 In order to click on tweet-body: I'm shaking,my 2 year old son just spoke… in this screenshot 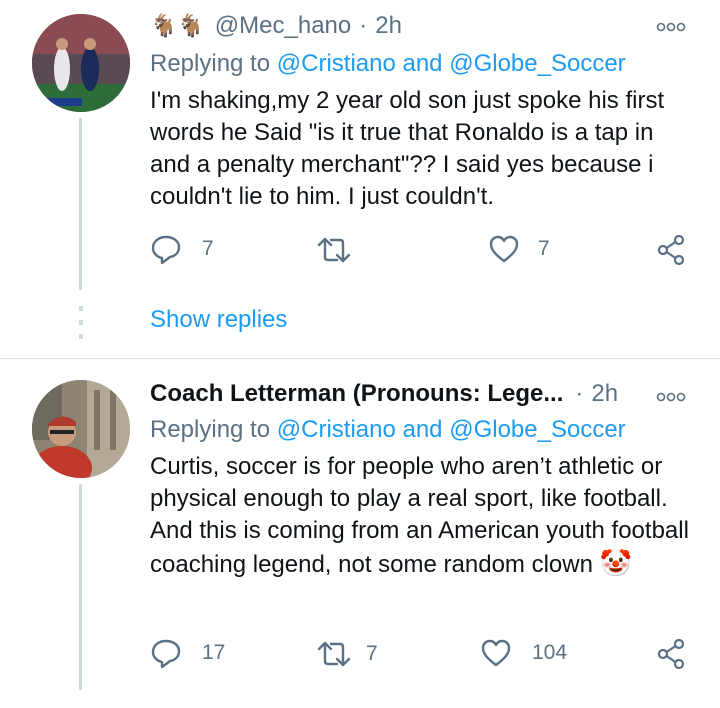, I will do `click(407, 148)`.